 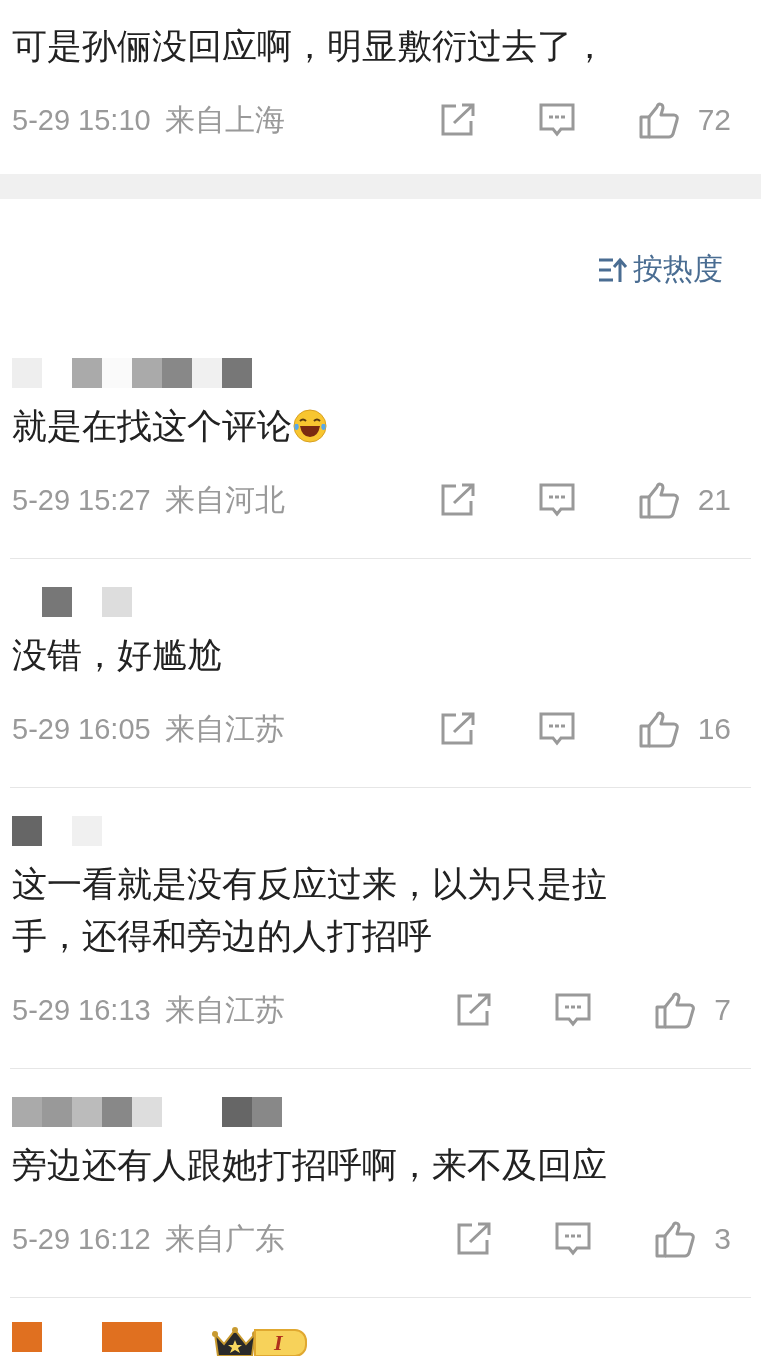 What do you see at coordinates (310, 910) in the screenshot?
I see `comment-text: 这一看就是没有反应过来，以为只是拉手，还得和旁边的人打招呼` at bounding box center [310, 910].